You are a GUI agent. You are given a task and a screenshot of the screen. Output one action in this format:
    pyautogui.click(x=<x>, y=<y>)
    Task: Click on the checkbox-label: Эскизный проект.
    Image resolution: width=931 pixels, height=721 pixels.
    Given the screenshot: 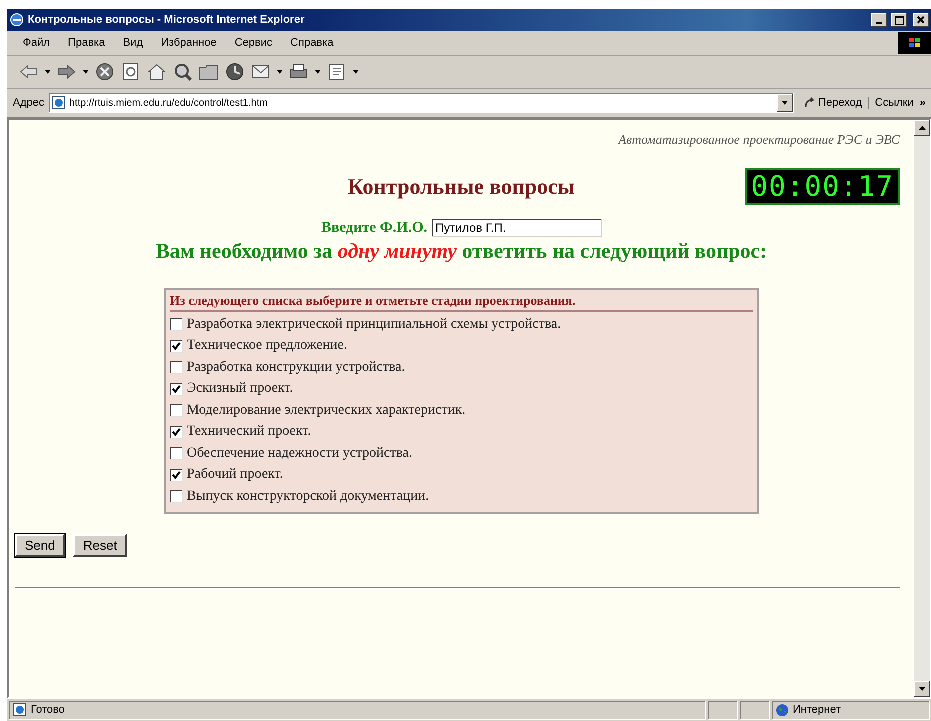 What is the action you would take?
    pyautogui.click(x=240, y=389)
    